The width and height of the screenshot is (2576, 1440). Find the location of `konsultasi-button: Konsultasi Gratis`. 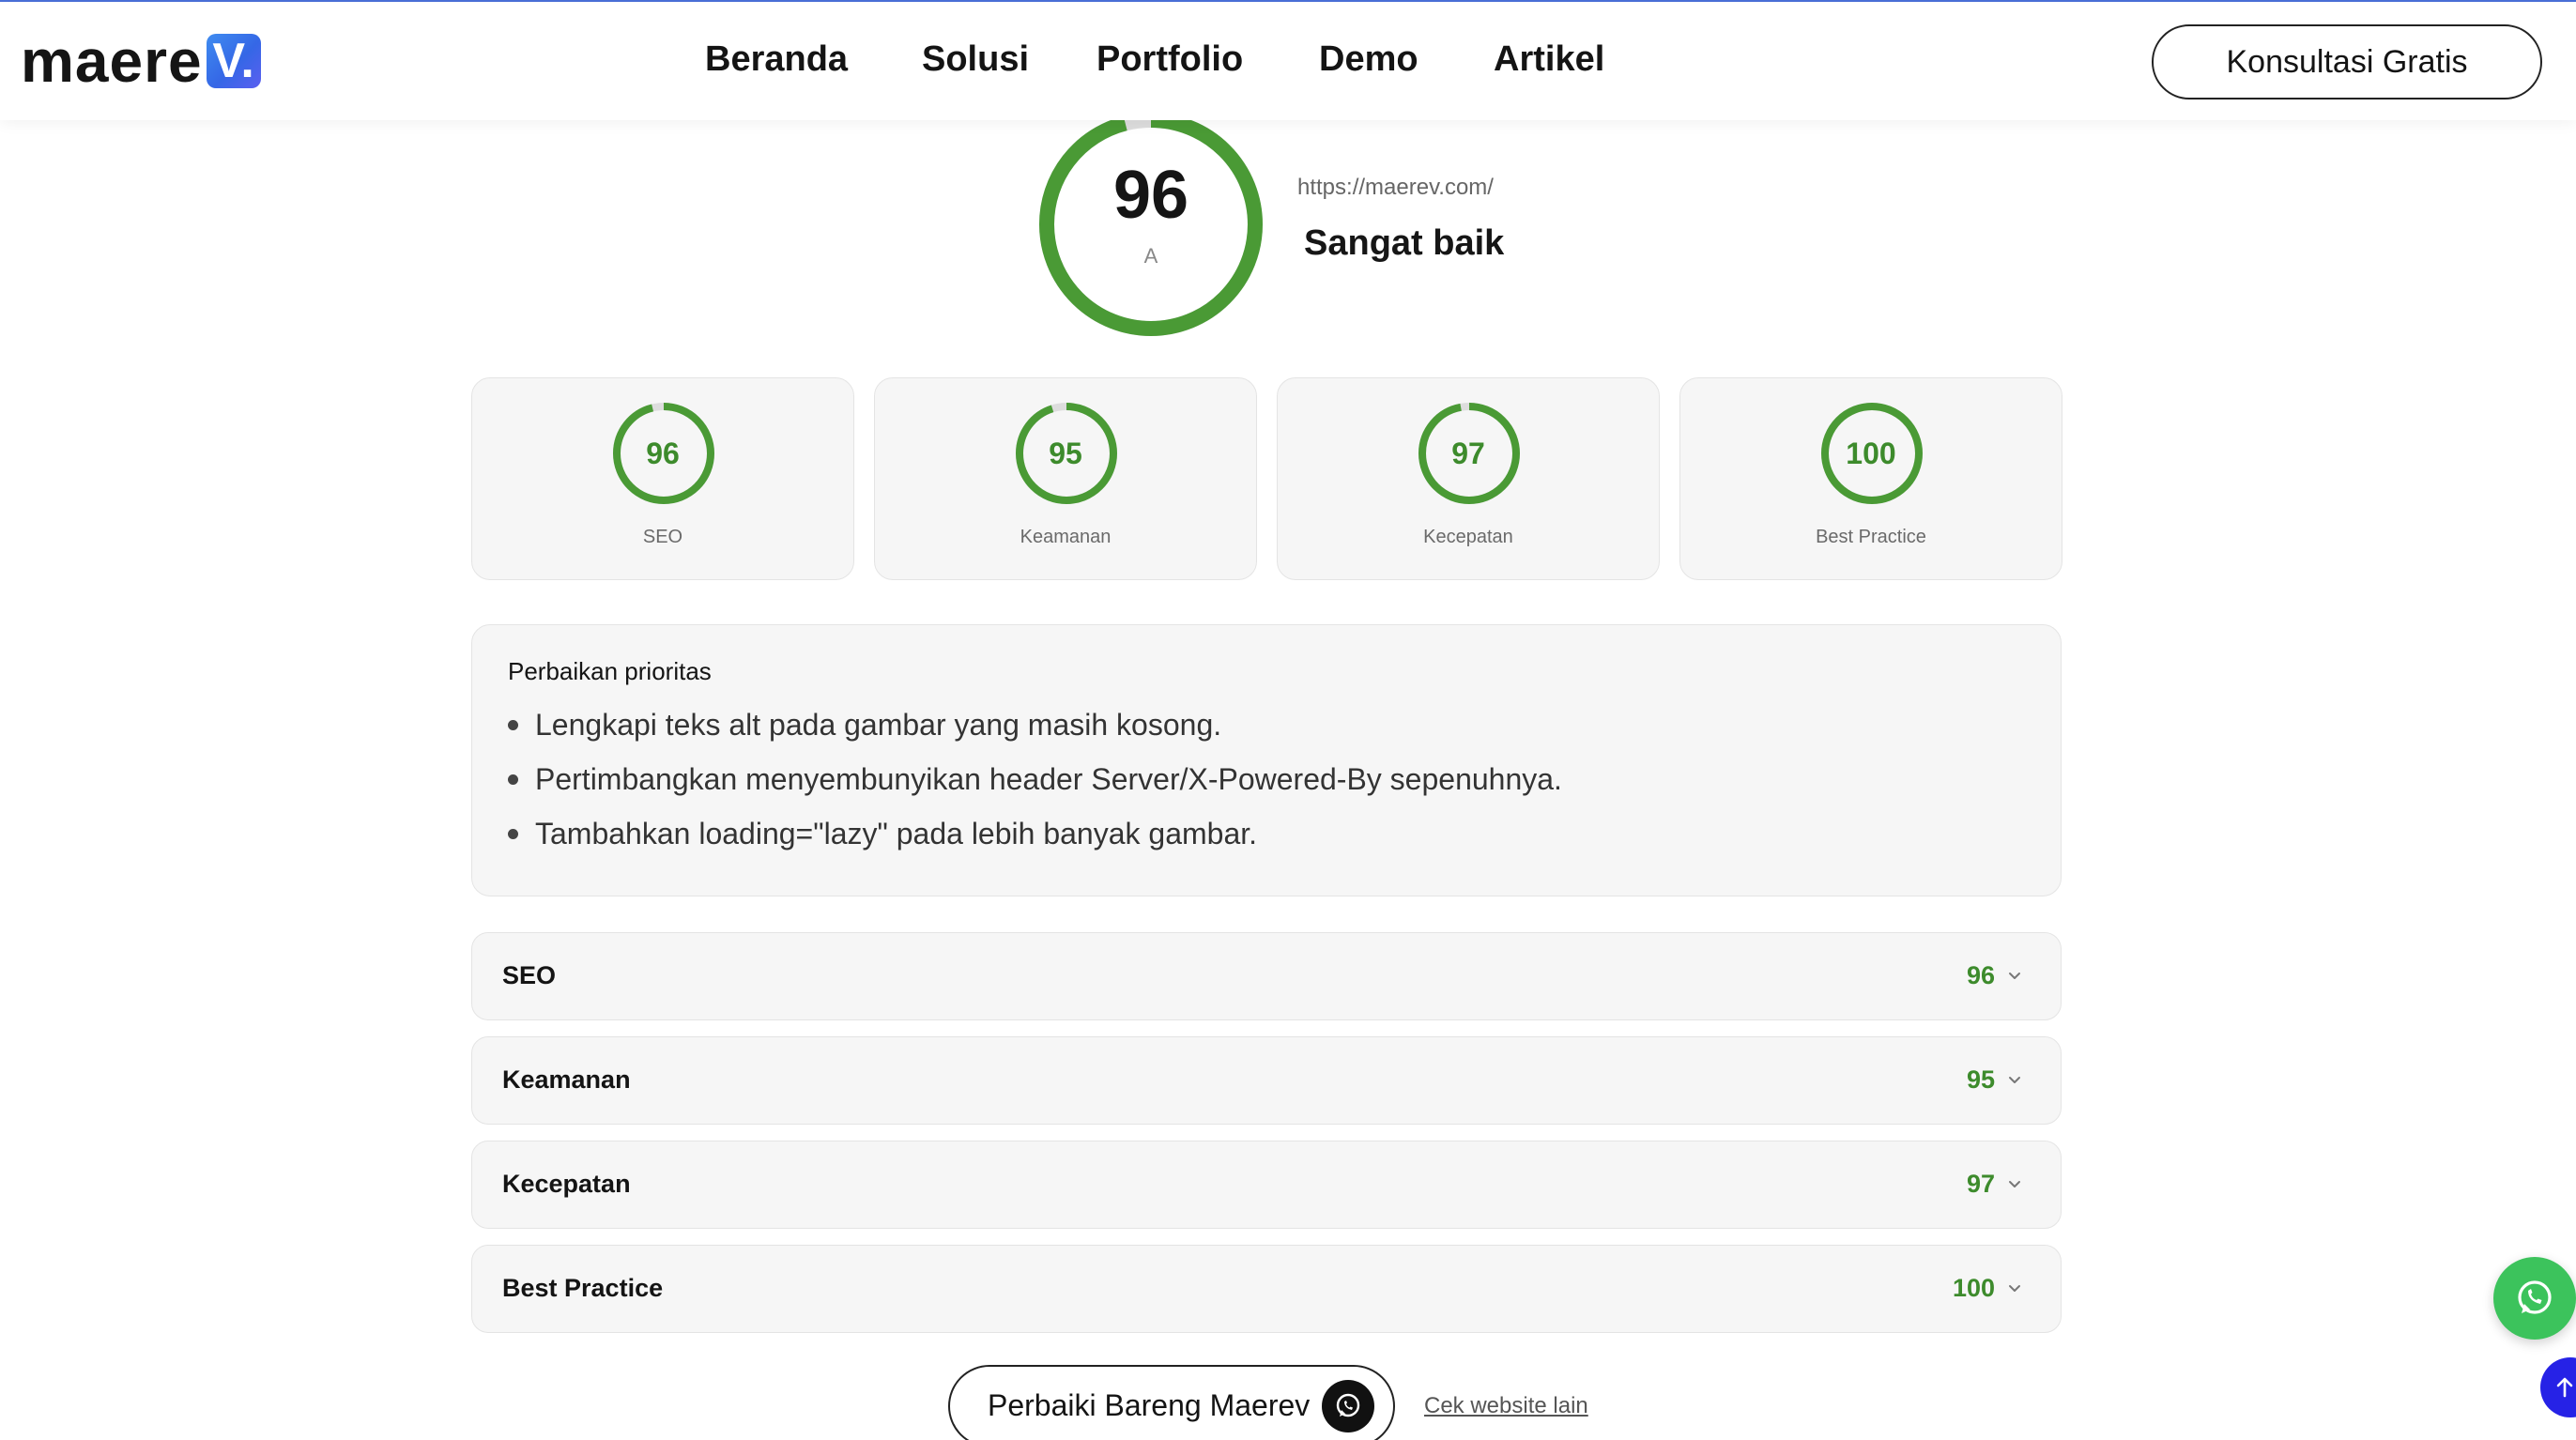

konsultasi-button: Konsultasi Gratis is located at coordinates (2347, 62).